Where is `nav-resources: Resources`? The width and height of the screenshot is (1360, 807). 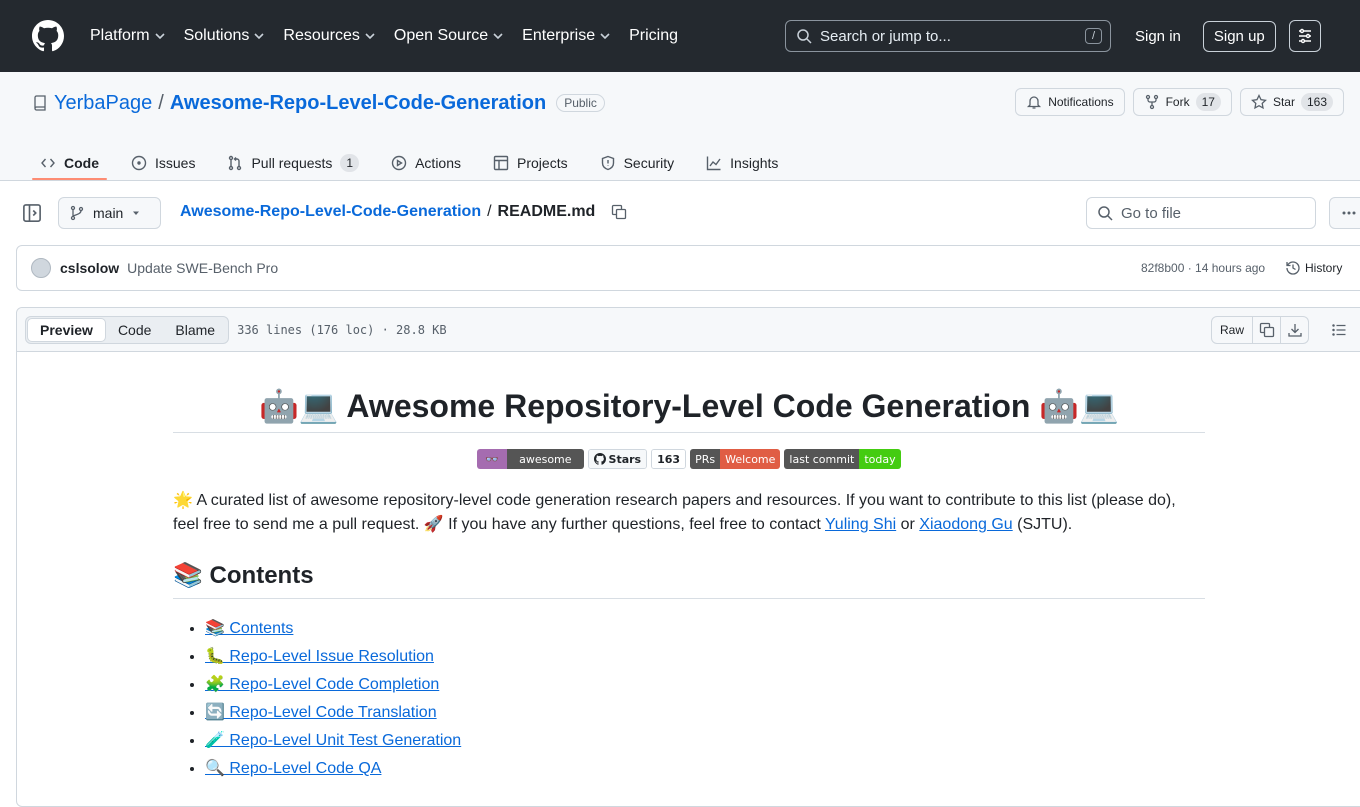
nav-resources: Resources is located at coordinates (329, 36).